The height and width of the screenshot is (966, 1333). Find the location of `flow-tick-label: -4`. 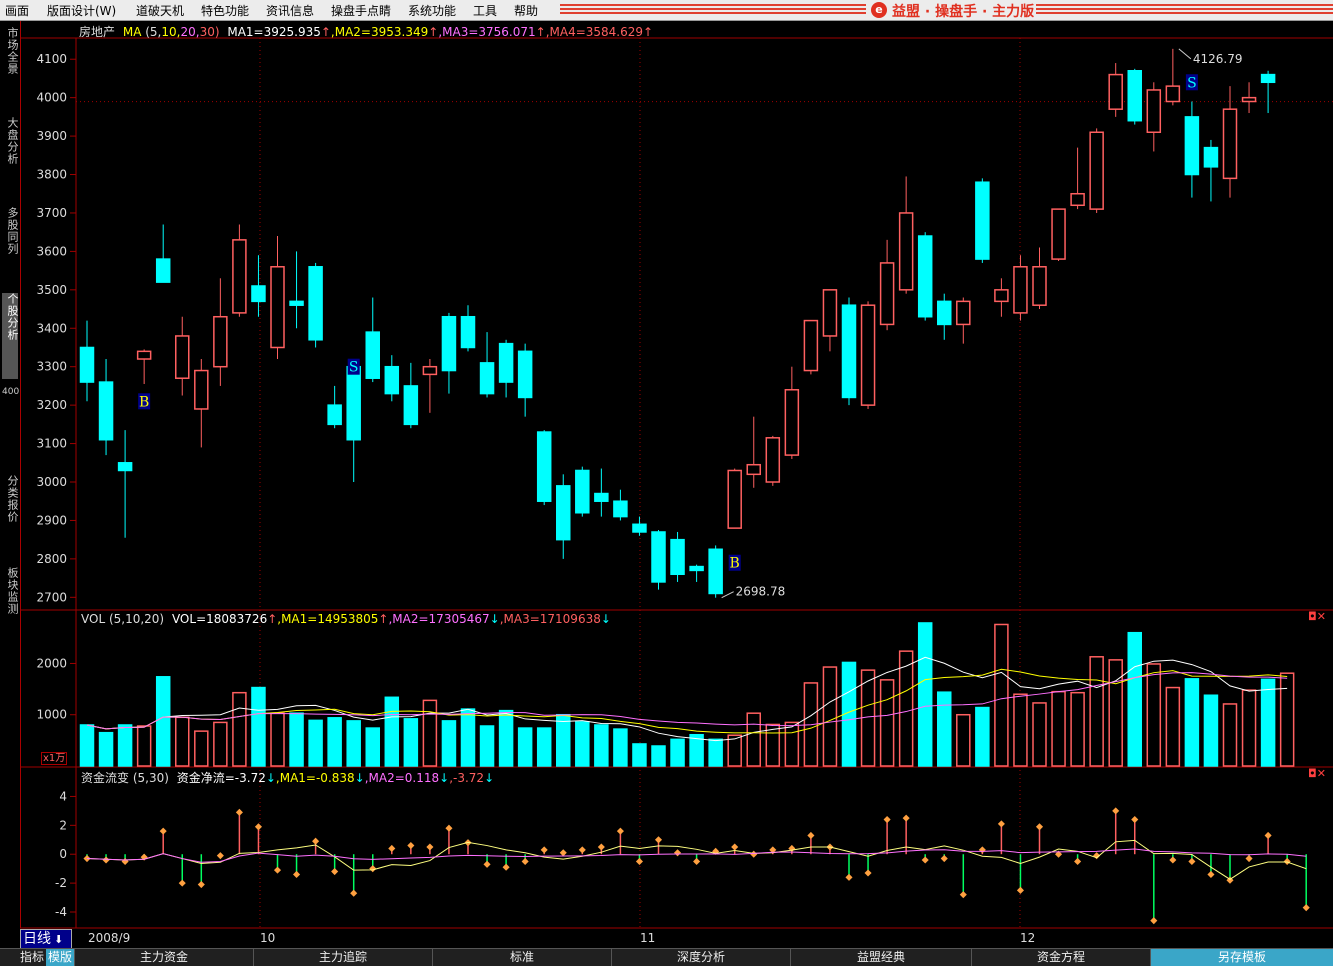

flow-tick-label: -4 is located at coordinates (61, 912).